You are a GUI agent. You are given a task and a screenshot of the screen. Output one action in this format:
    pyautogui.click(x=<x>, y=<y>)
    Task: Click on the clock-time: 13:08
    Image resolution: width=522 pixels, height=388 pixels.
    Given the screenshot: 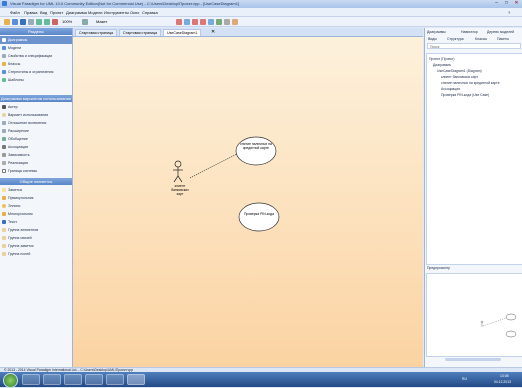 What is the action you would take?
    pyautogui.click(x=504, y=376)
    